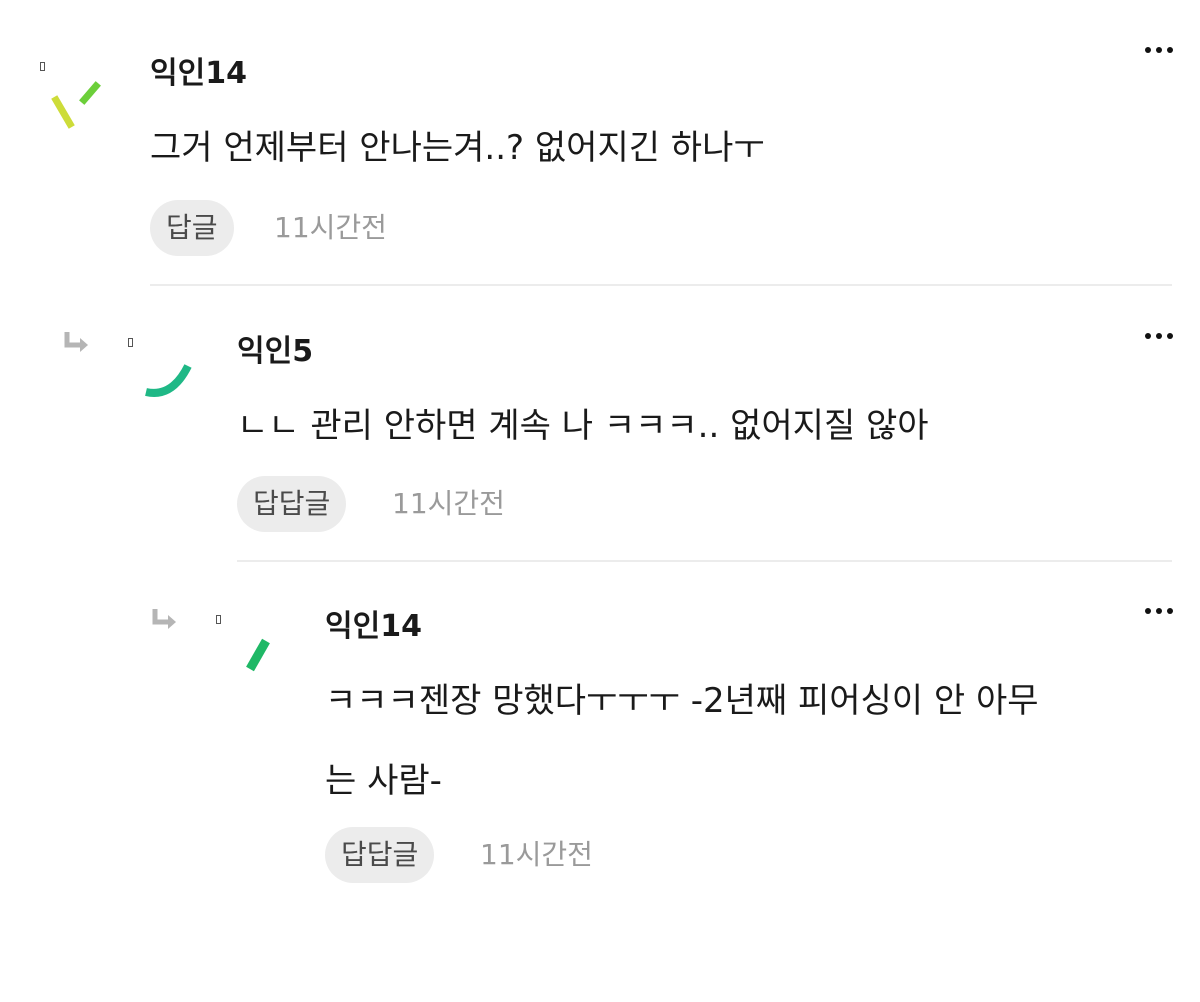 This screenshot has width=1200, height=1002. What do you see at coordinates (192, 228) in the screenshot?
I see `reply-button: 답글` at bounding box center [192, 228].